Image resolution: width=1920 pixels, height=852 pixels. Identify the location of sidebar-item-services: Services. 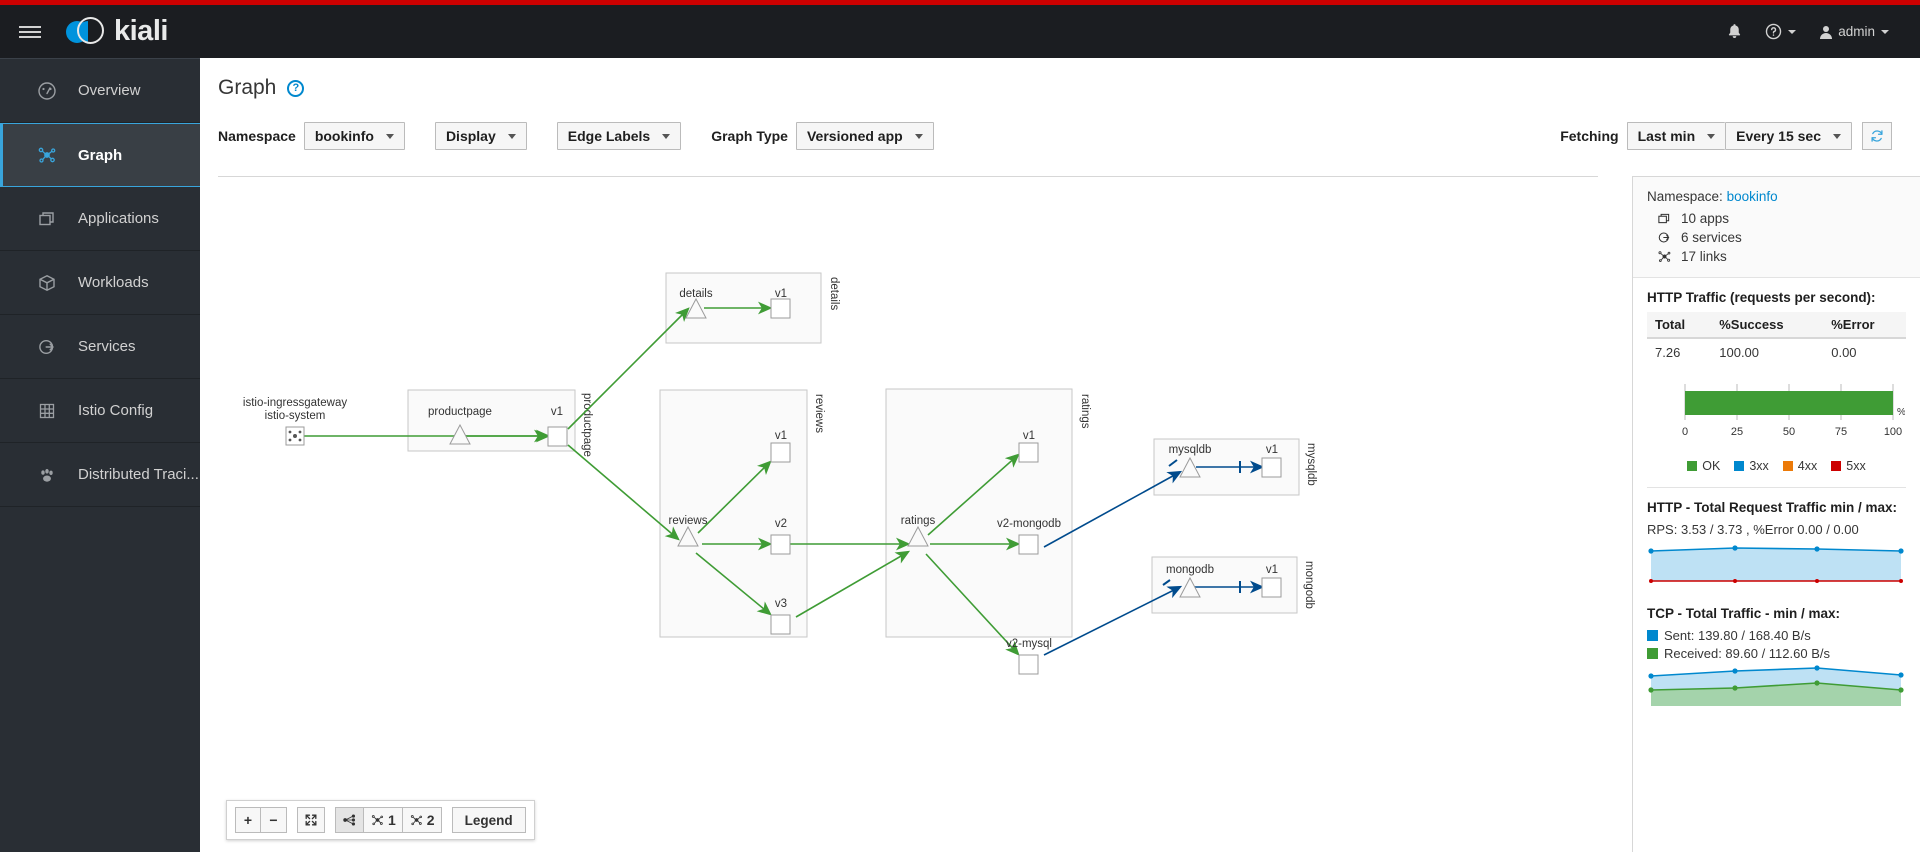
(100, 347).